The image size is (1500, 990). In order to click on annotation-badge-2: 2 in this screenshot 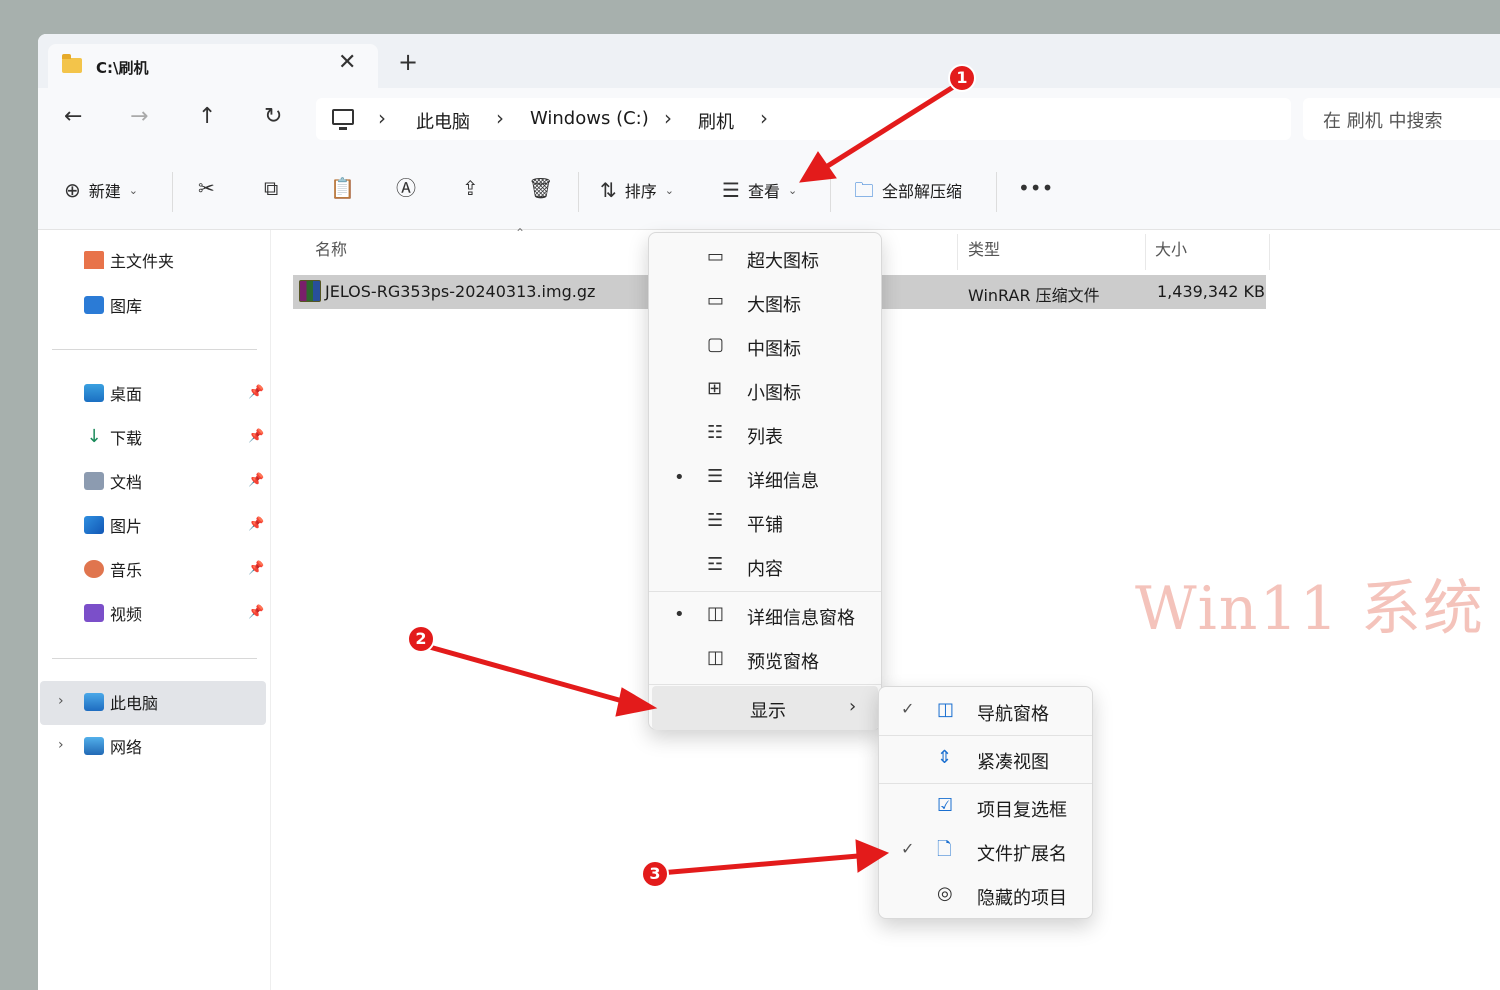, I will do `click(421, 639)`.